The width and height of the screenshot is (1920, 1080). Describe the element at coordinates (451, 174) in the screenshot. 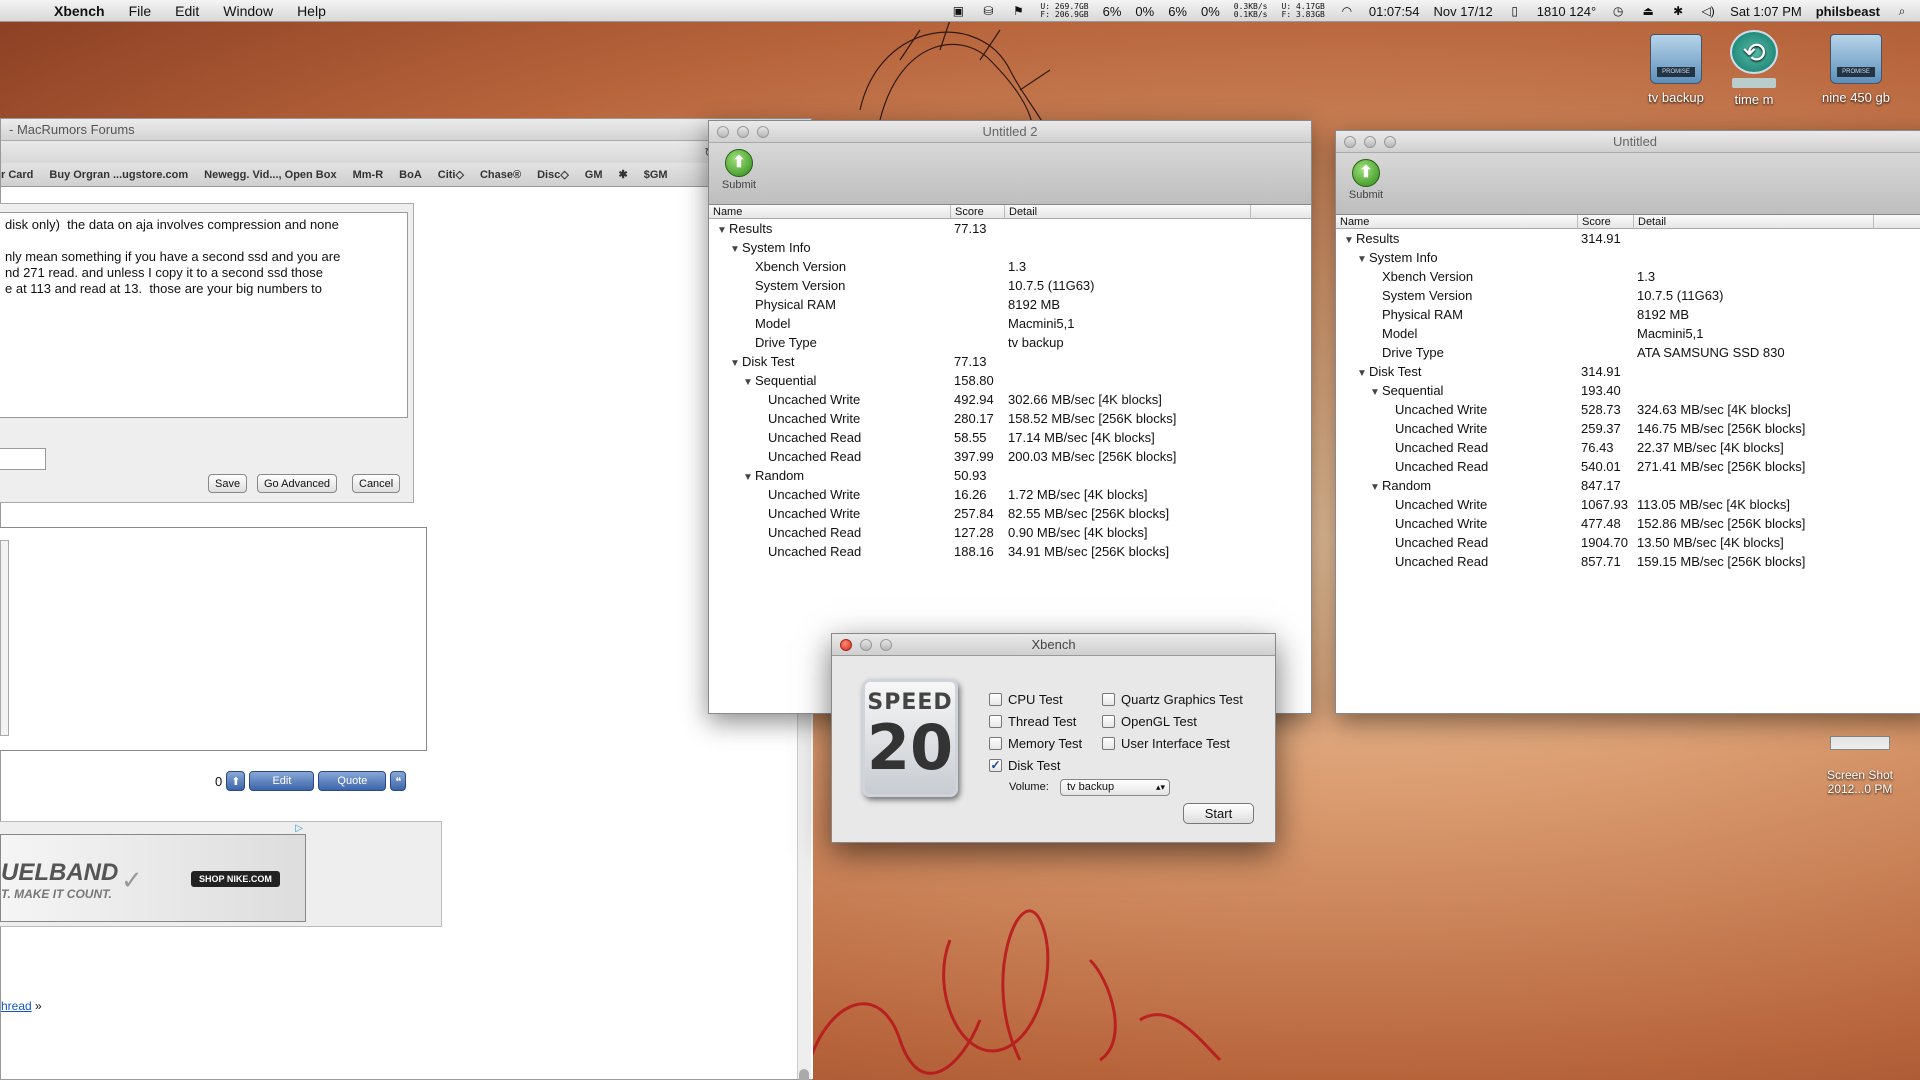

I see `bookmark-item: Citi◇` at that location.